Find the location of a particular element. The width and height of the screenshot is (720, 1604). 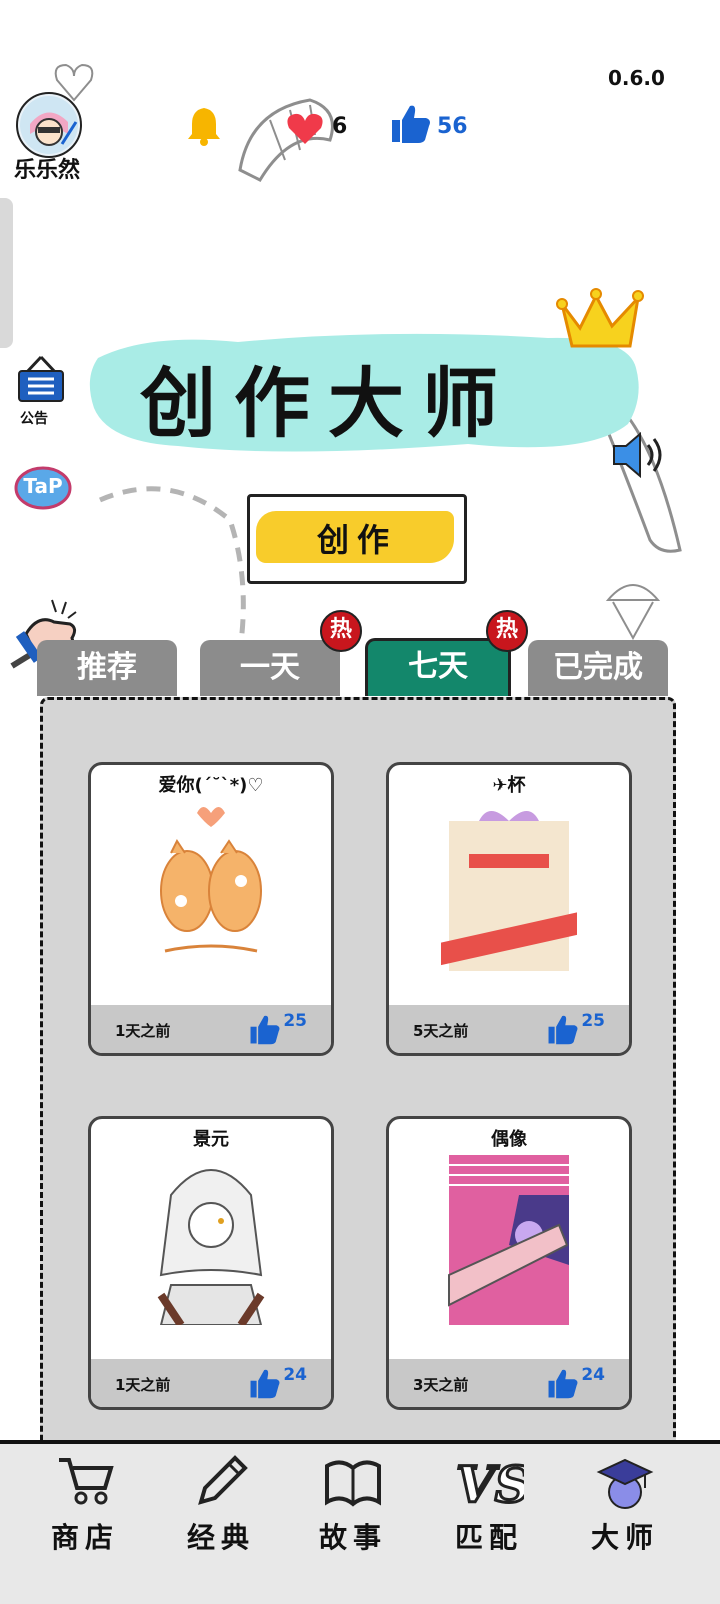

tap-label: TaP is located at coordinates (43, 486).